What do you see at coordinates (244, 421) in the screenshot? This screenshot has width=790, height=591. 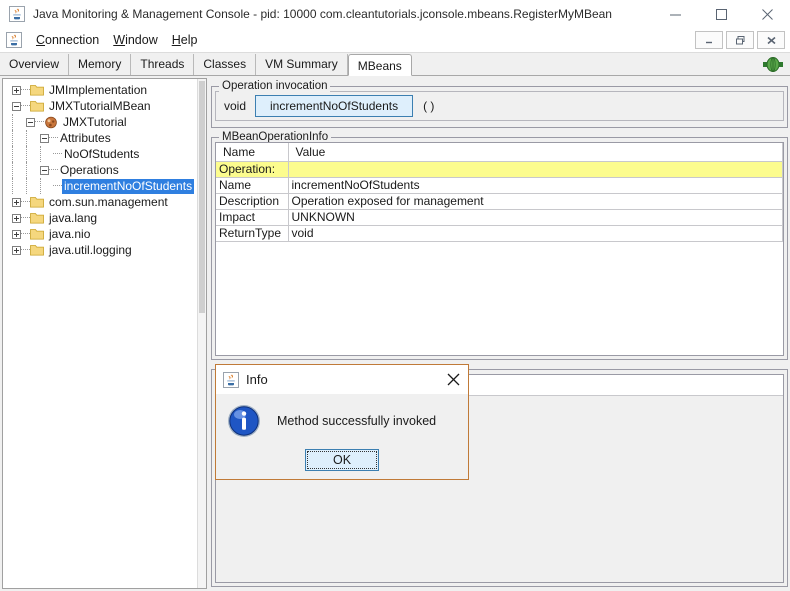 I see `info-circle-icon` at bounding box center [244, 421].